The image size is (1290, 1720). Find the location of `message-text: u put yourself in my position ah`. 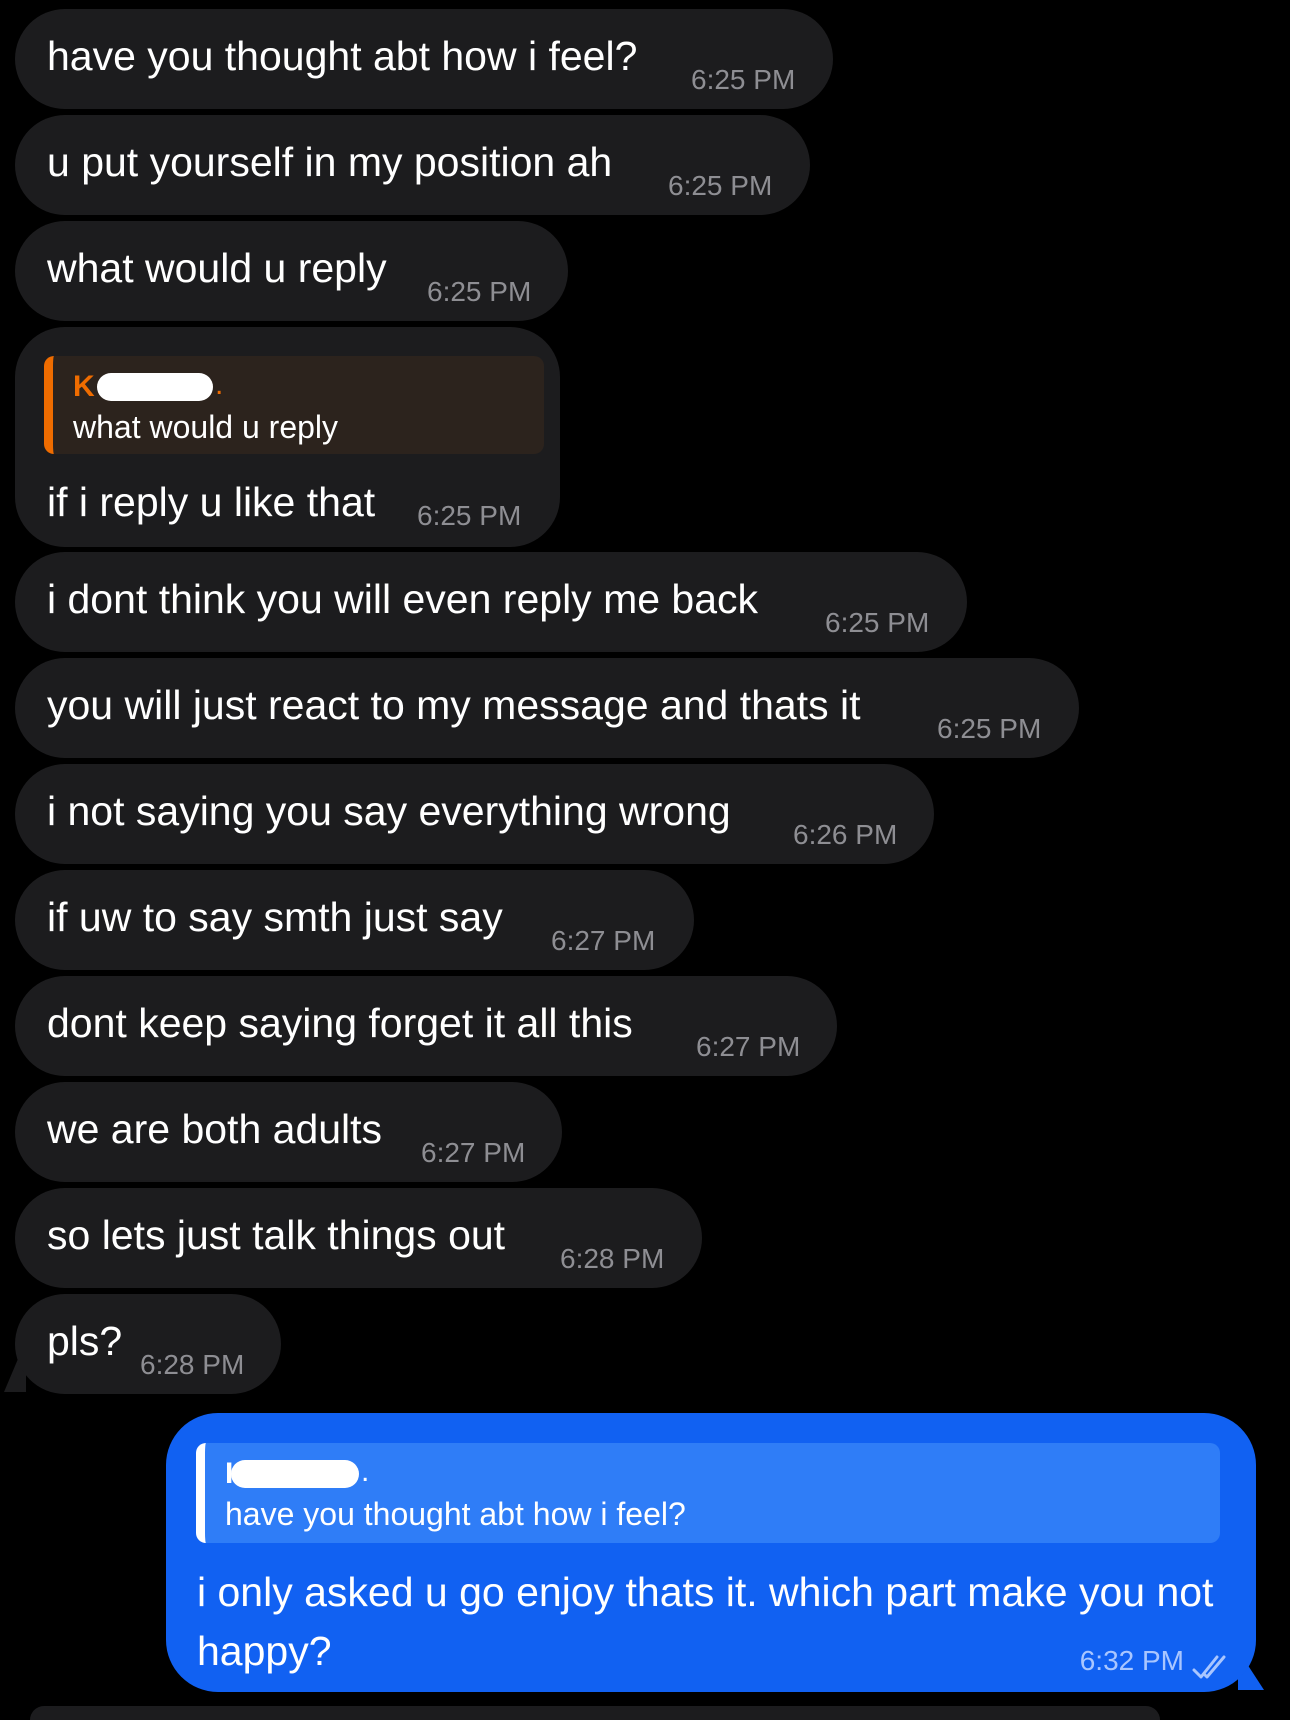

message-text: u put yourself in my position ah is located at coordinates (330, 162).